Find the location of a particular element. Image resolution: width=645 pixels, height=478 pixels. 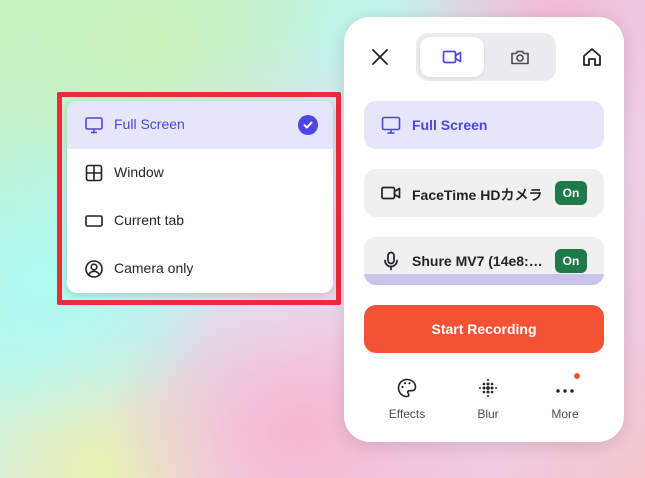

mode-toggle is located at coordinates (486, 57).